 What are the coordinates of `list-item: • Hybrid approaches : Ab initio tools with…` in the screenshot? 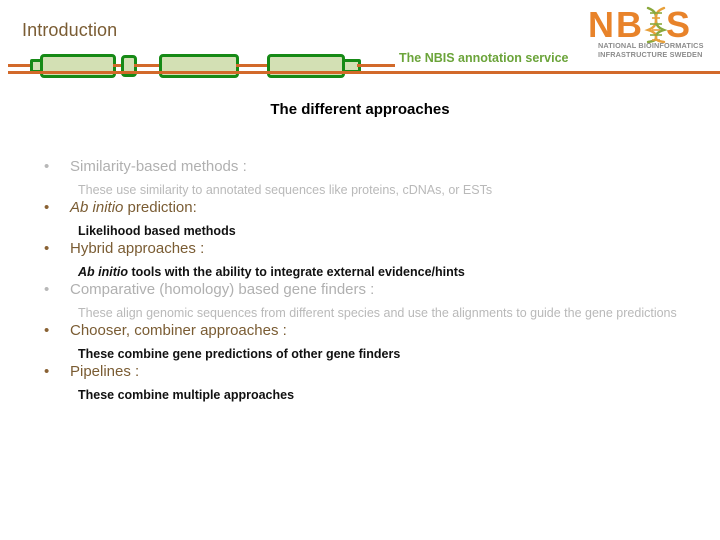 It's located at (368, 259).